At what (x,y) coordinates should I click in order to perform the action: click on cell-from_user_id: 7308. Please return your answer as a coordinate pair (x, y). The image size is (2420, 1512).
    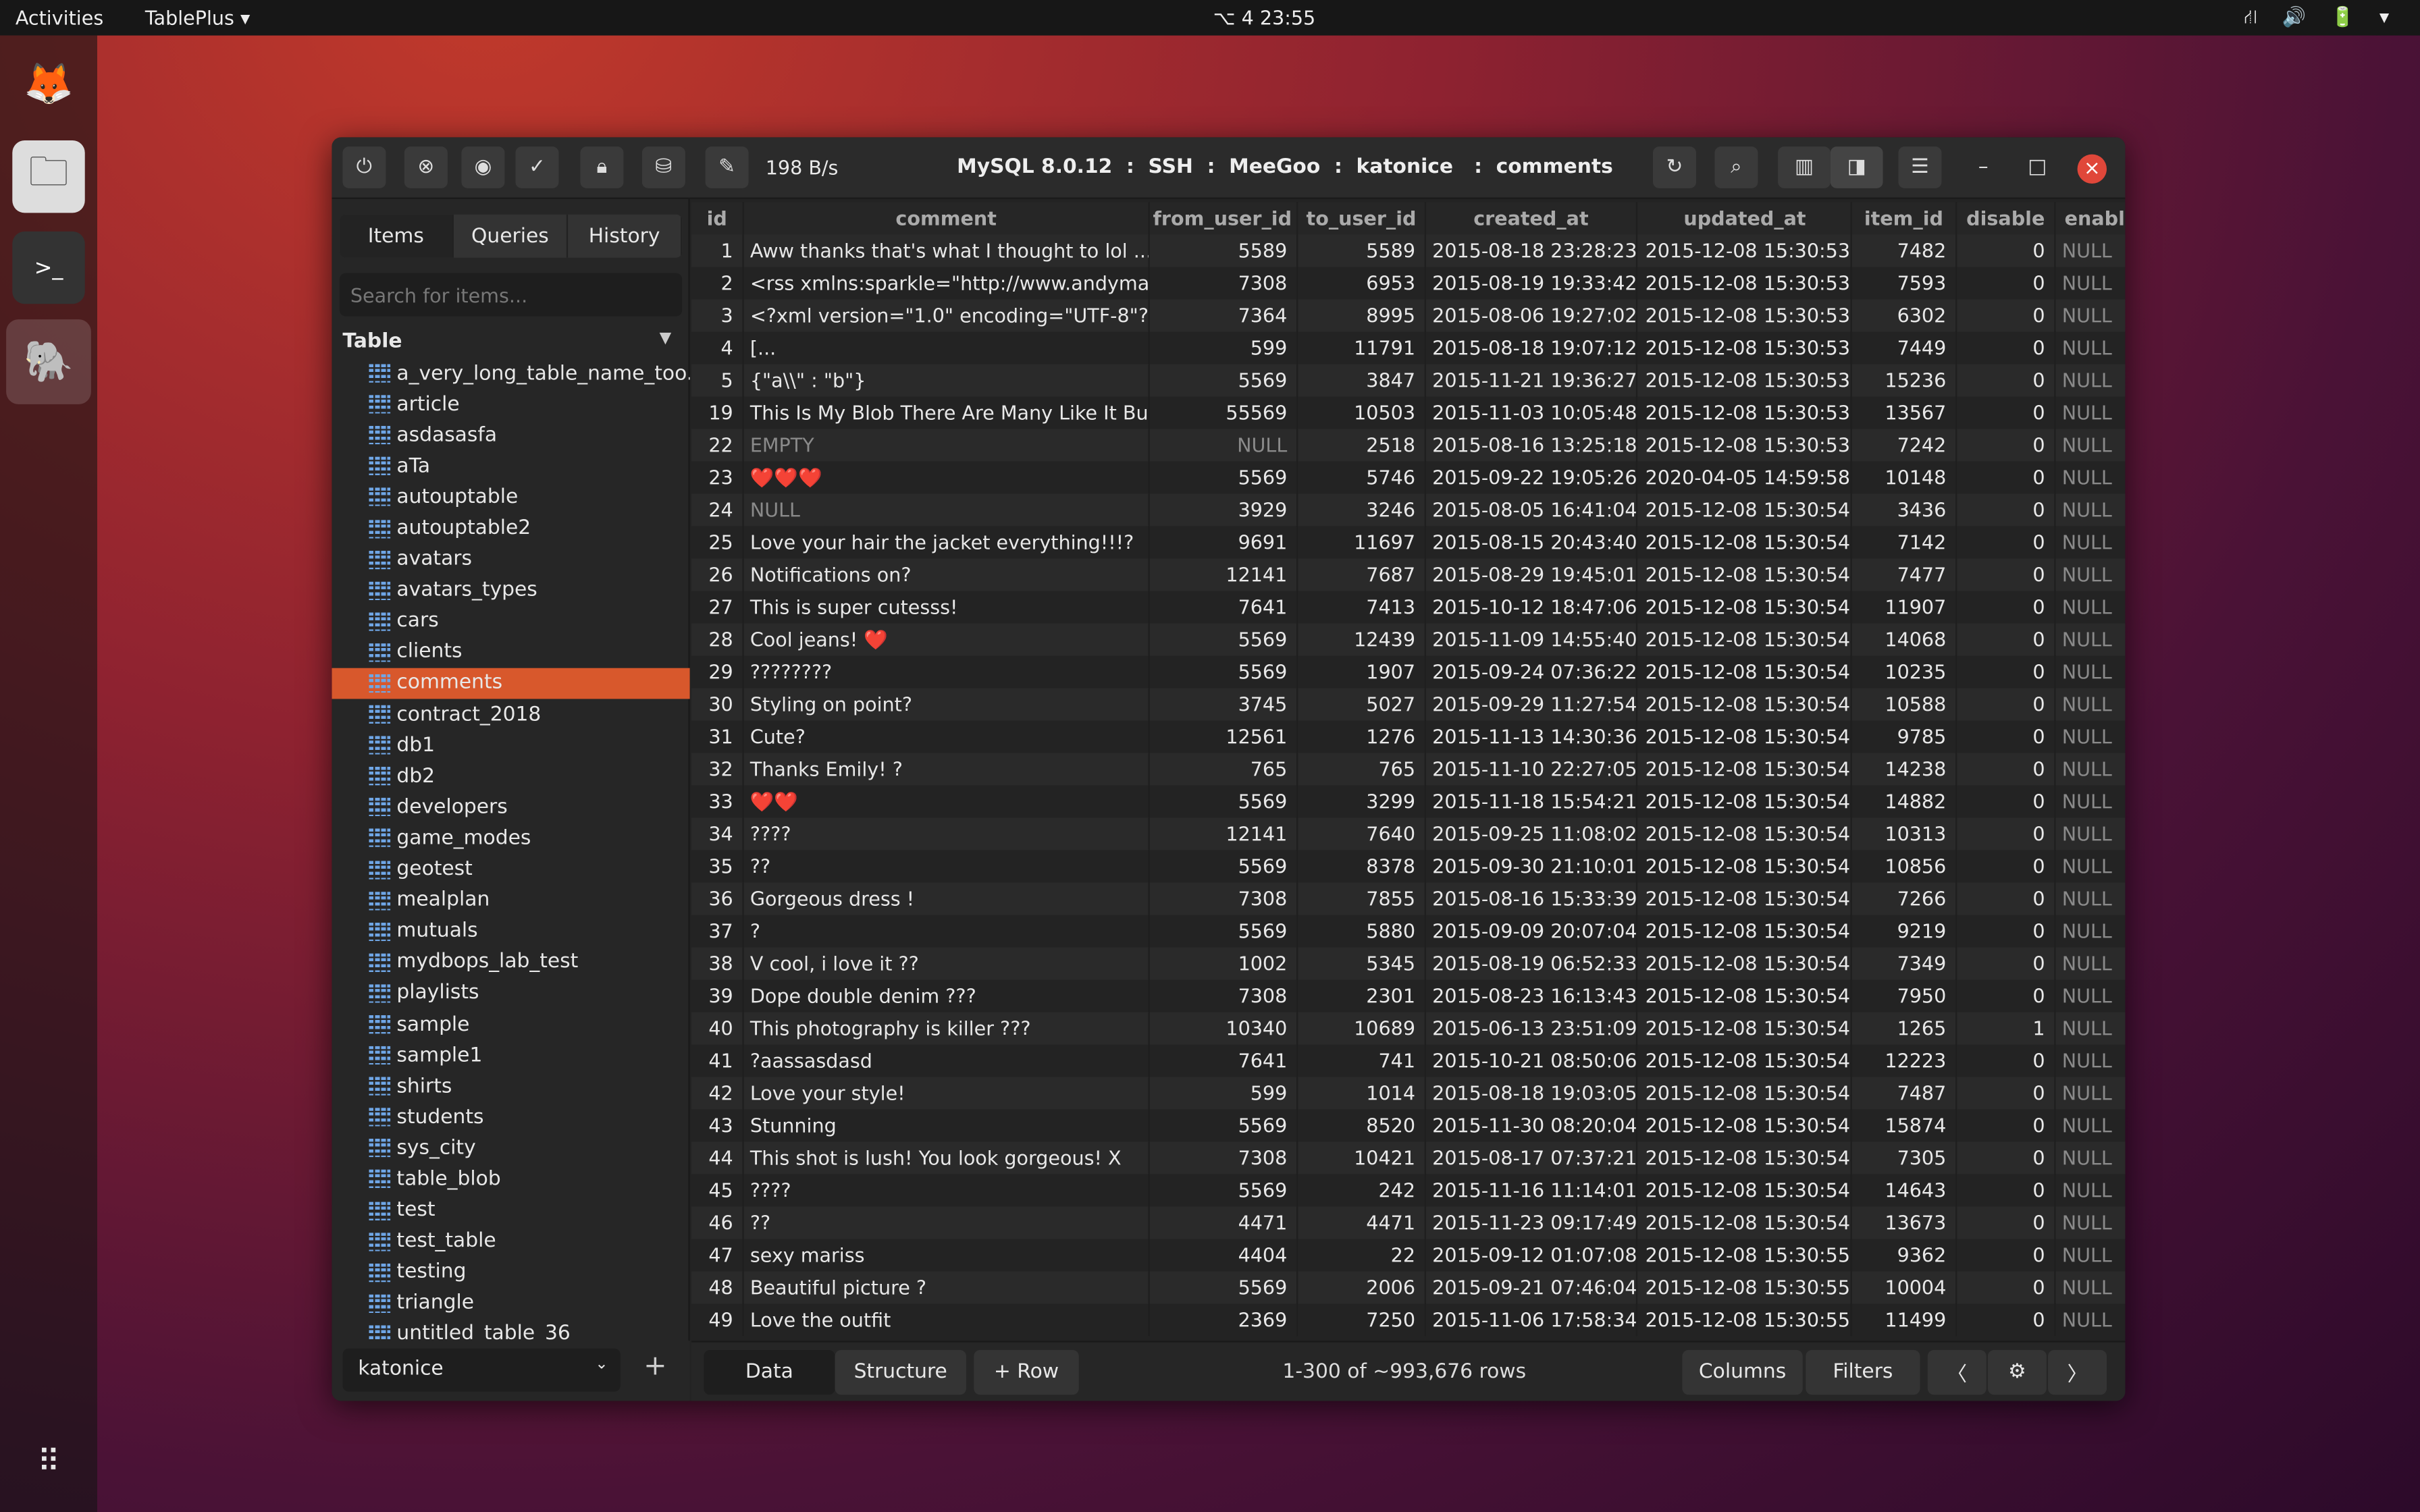
    Looking at the image, I should click on (1223, 283).